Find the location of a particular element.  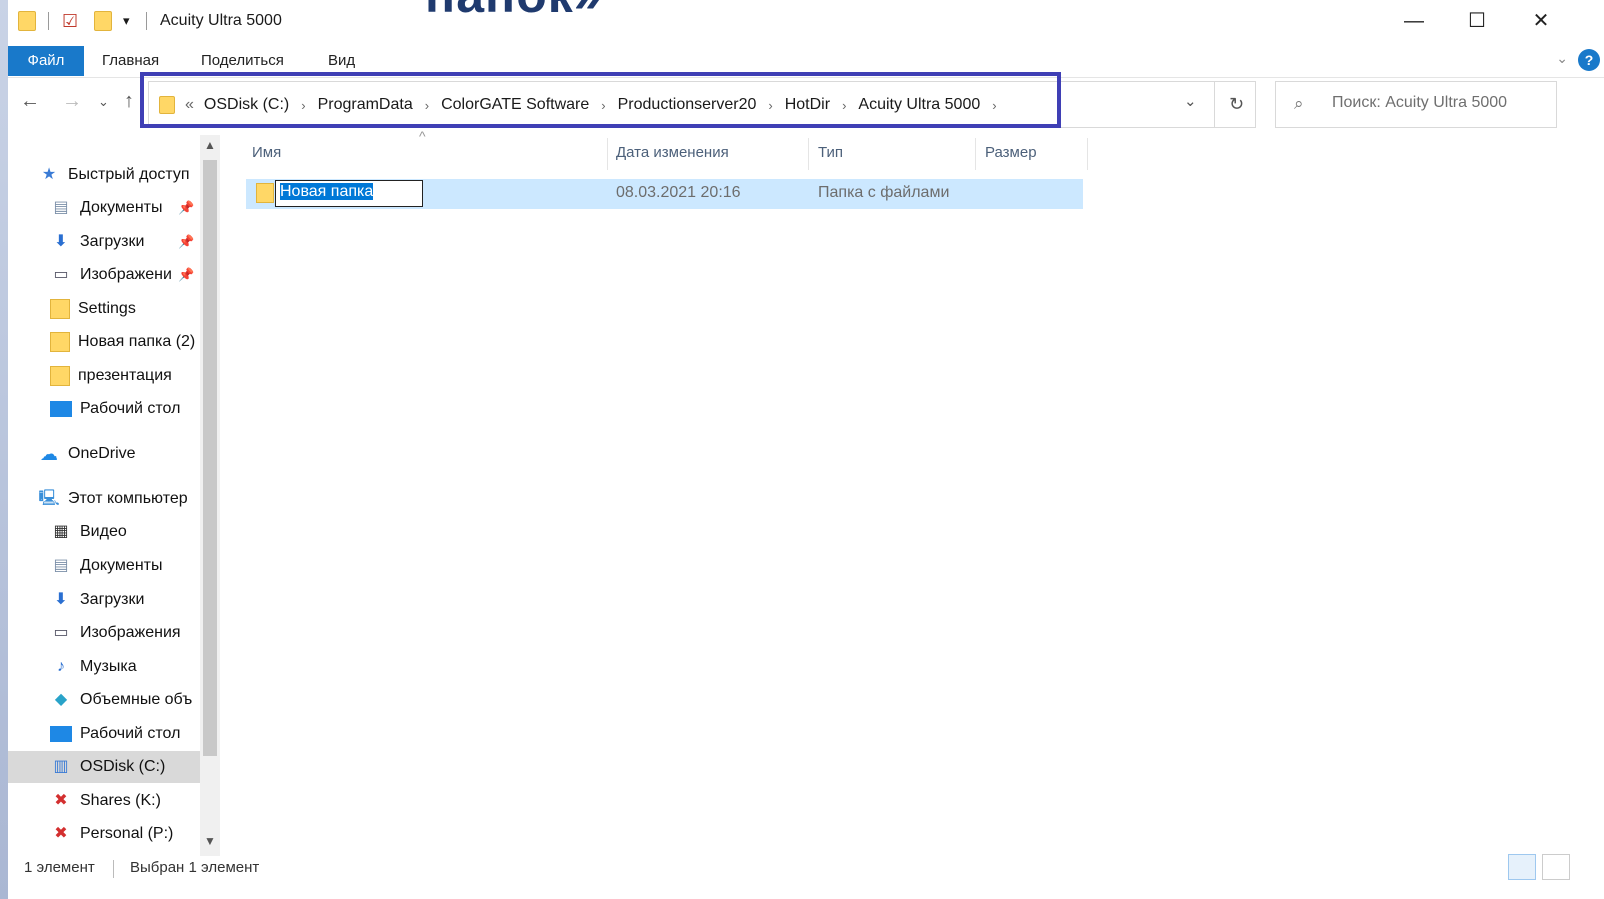

download-icon: ⬇ is located at coordinates (61, 241).